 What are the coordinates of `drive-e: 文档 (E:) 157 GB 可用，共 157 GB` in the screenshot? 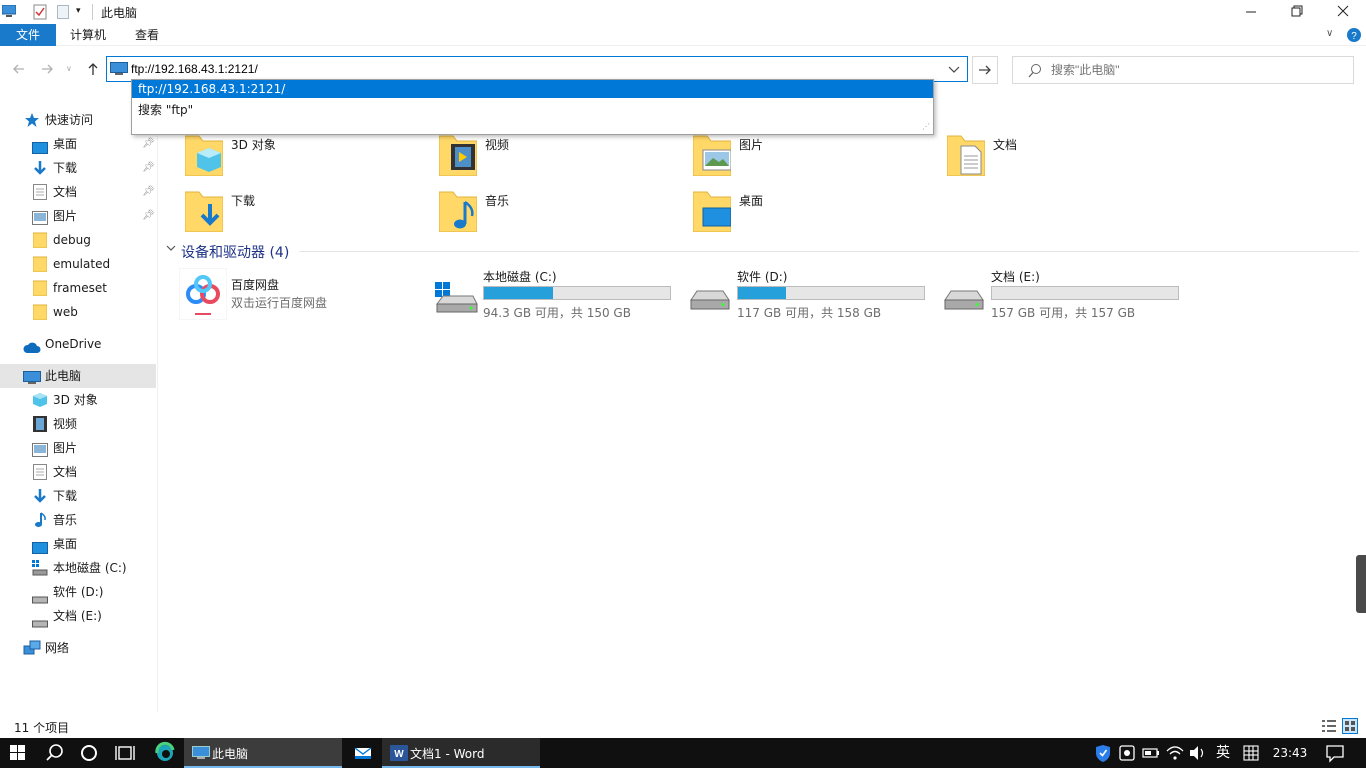 It's located at (1066, 298).